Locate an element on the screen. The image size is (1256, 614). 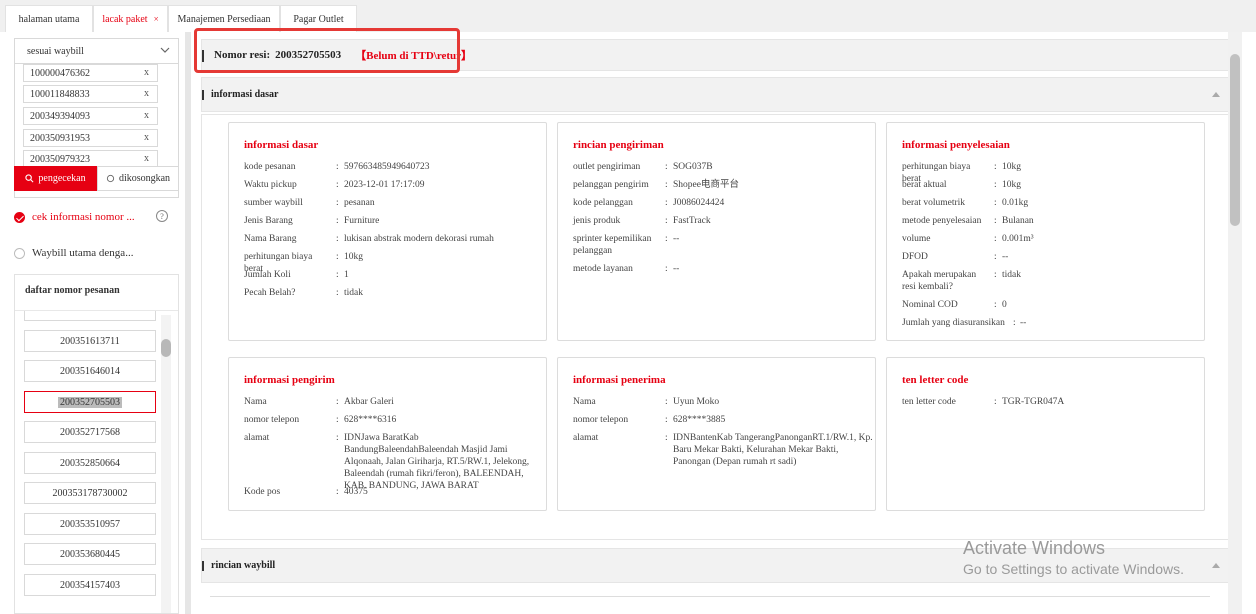
info-value: 2023-12-01 17:17:09 is located at coordinates (384, 185).